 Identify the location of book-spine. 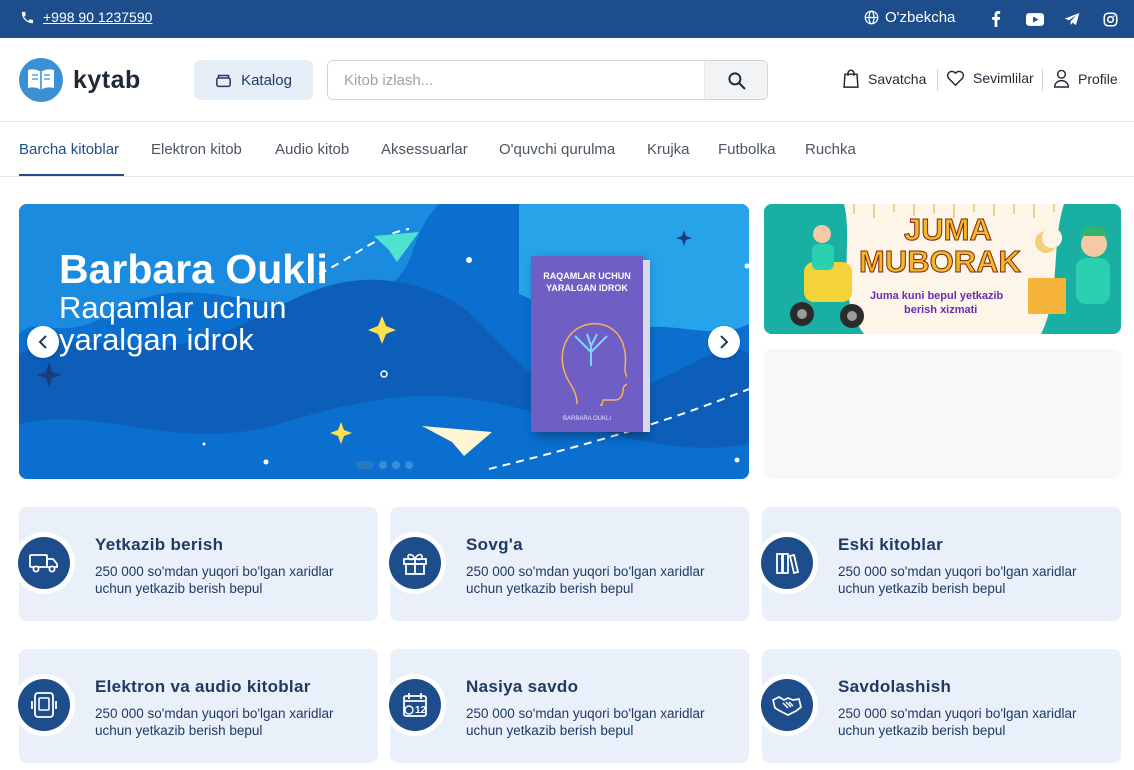
(646, 346).